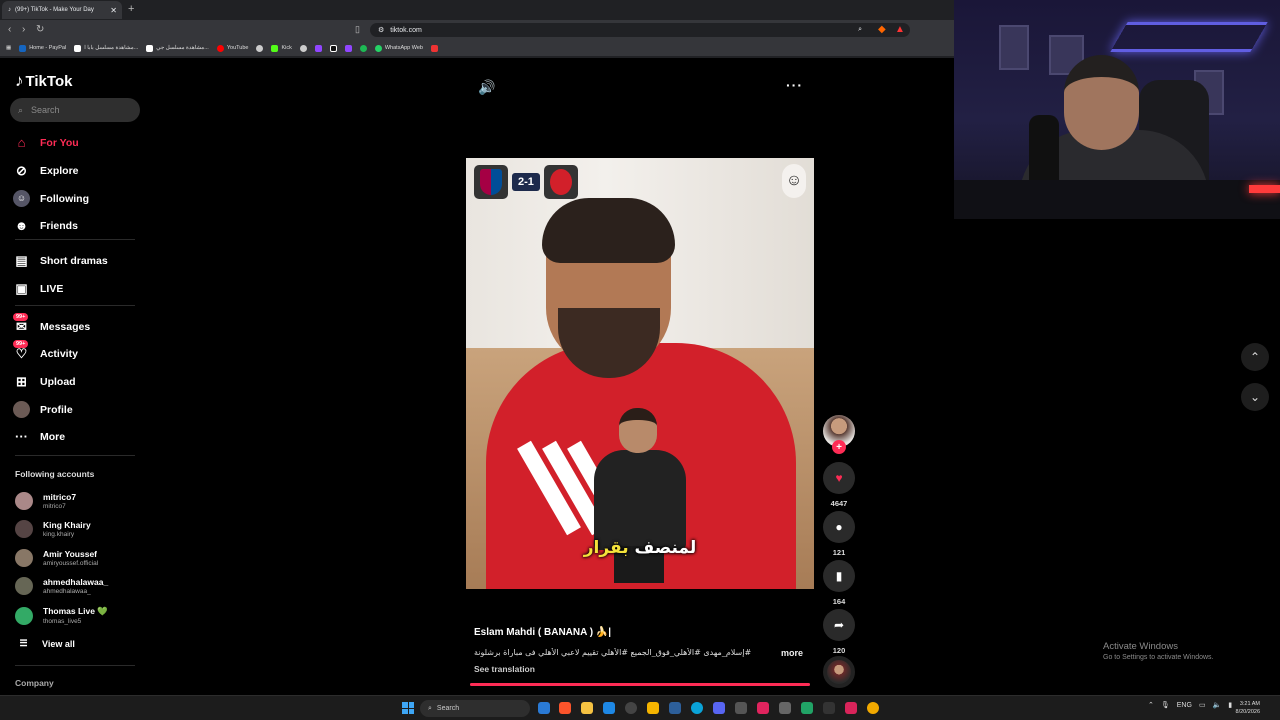  Describe the element at coordinates (640, 684) in the screenshot. I see `video-progress-bar` at that location.